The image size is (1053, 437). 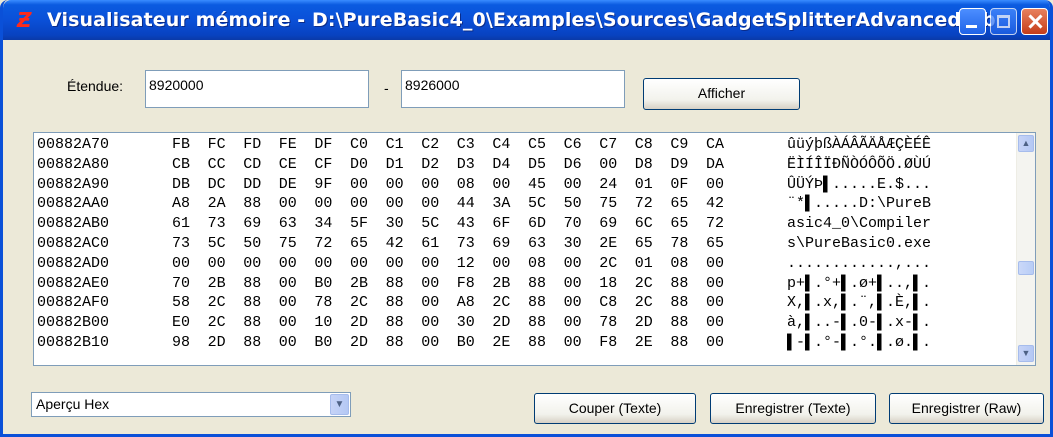 I want to click on hex-ascii: ▌-▌.°-▌.°.▌.ø.▌., so click(x=859, y=342).